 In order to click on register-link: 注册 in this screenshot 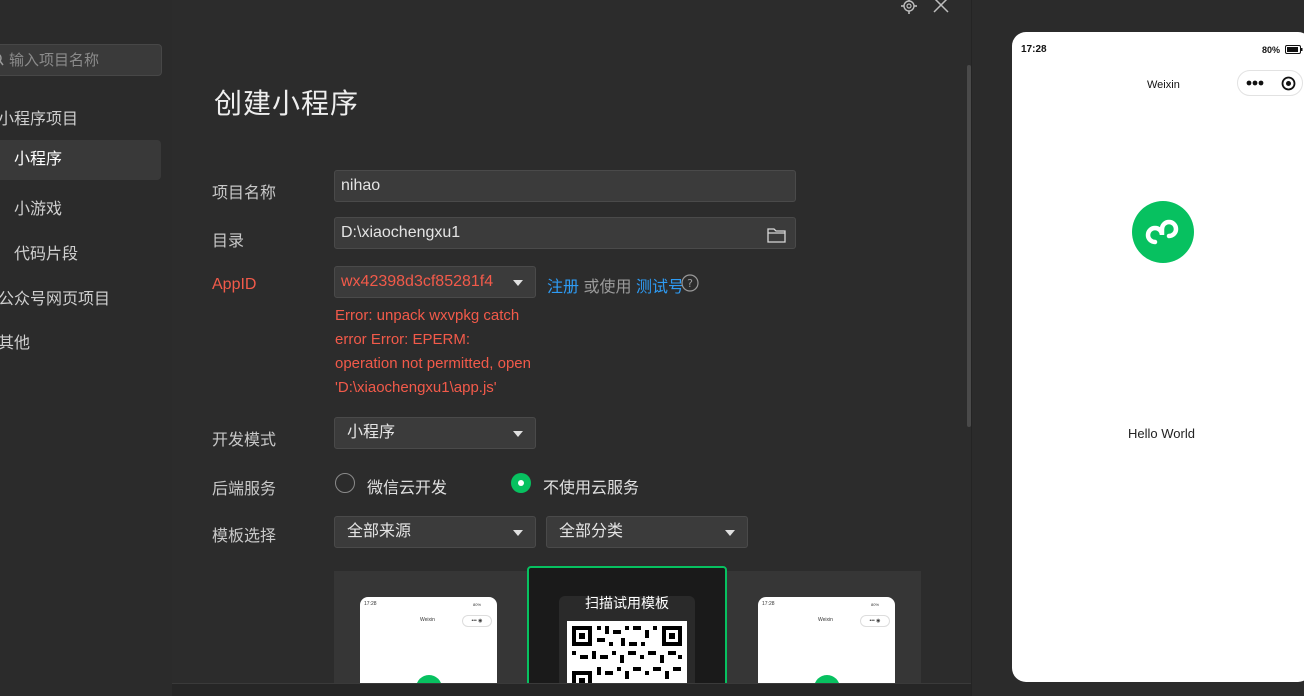, I will do `click(563, 287)`.